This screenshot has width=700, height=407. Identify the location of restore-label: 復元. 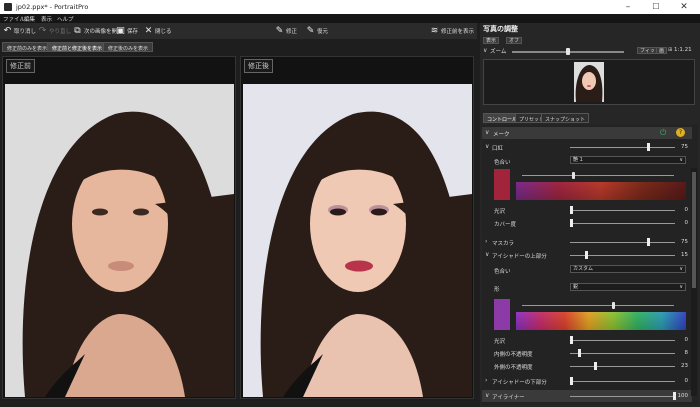
(323, 32).